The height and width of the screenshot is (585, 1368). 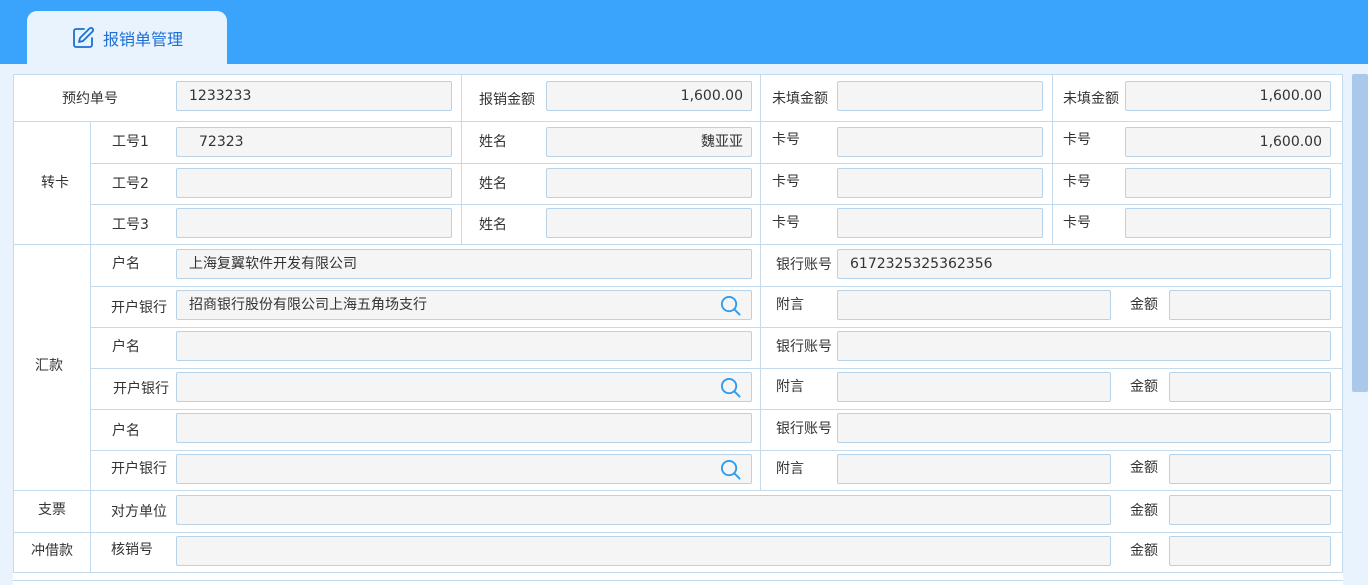 What do you see at coordinates (130, 142) in the screenshot?
I see `employee-id-label-1: 工号1` at bounding box center [130, 142].